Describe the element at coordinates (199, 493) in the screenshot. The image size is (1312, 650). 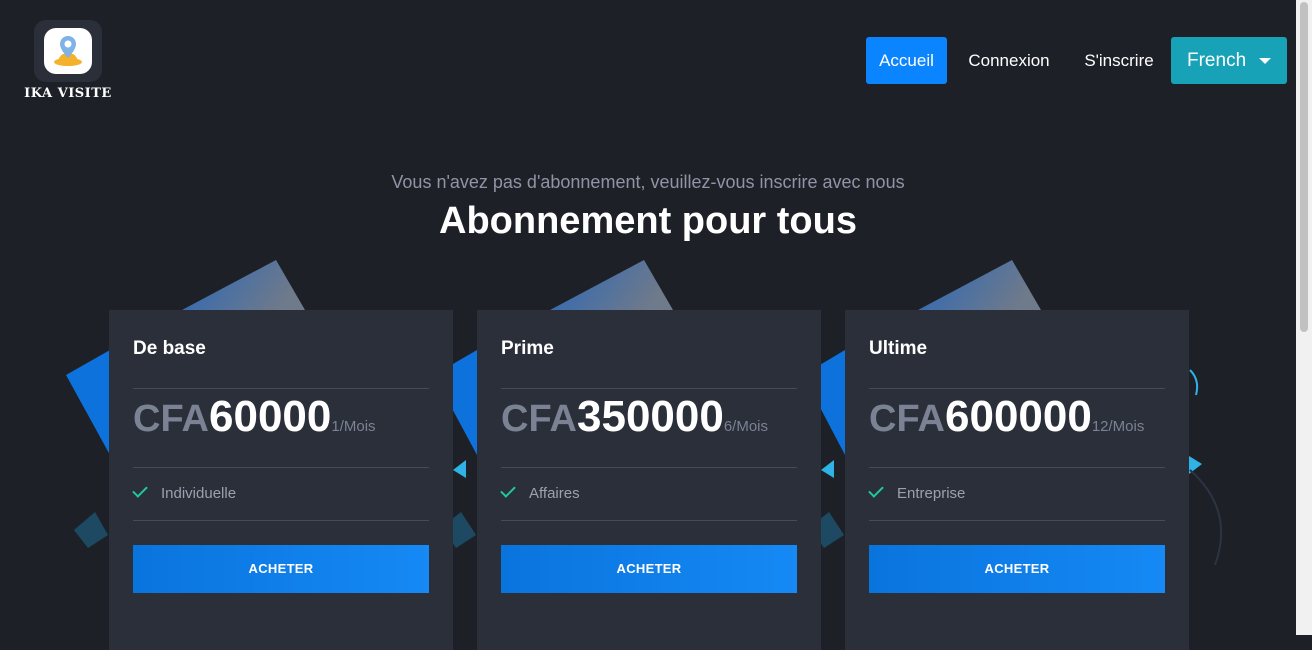
I see `plan-feature-label: Individuelle` at that location.